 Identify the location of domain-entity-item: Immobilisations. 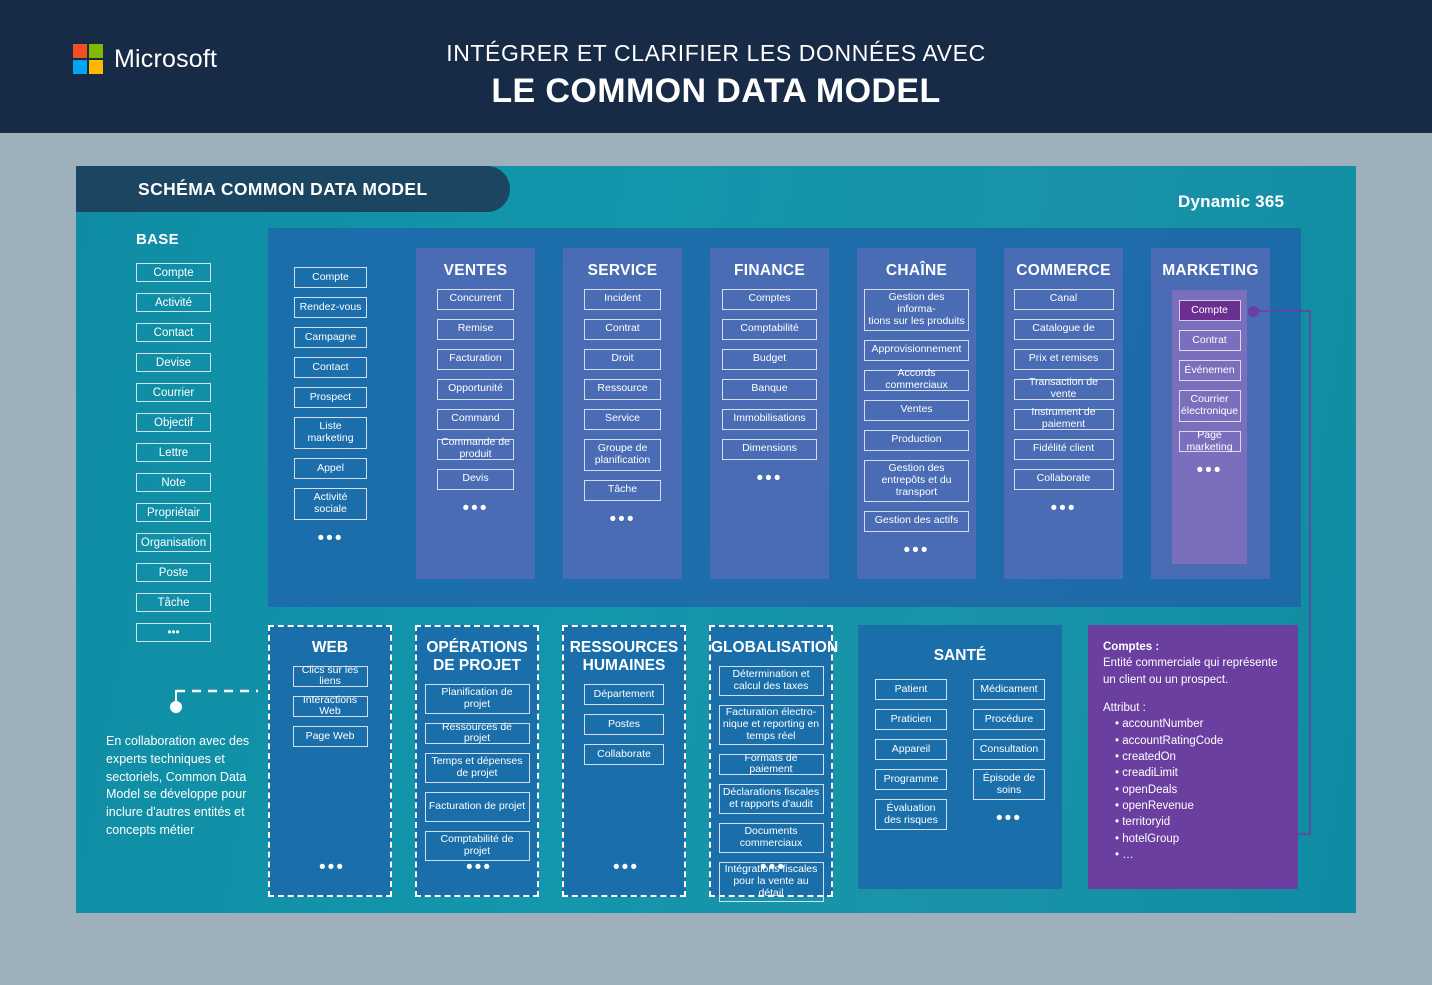
(769, 419).